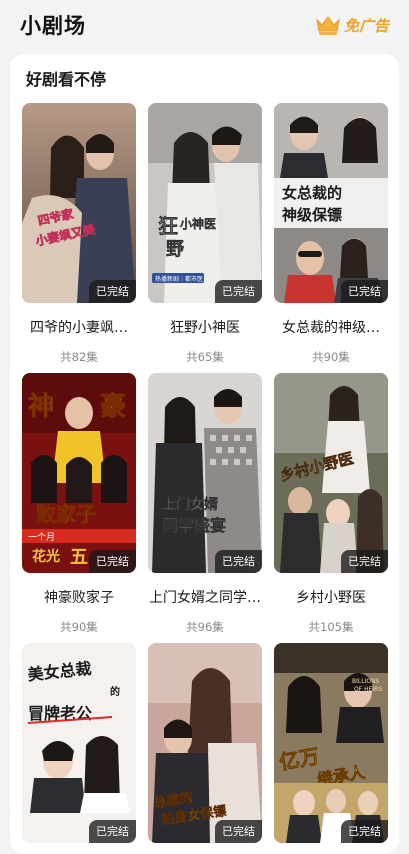 The width and height of the screenshot is (409, 854). I want to click on poster-art: BILLIONS OF HEIRS 亿万 继承人, so click(331, 743).